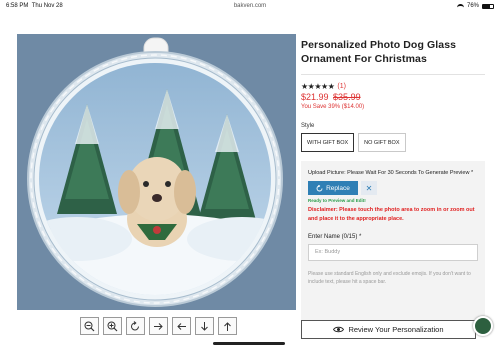 The height and width of the screenshot is (347, 500). What do you see at coordinates (393, 74) in the screenshot?
I see `divider` at bounding box center [393, 74].